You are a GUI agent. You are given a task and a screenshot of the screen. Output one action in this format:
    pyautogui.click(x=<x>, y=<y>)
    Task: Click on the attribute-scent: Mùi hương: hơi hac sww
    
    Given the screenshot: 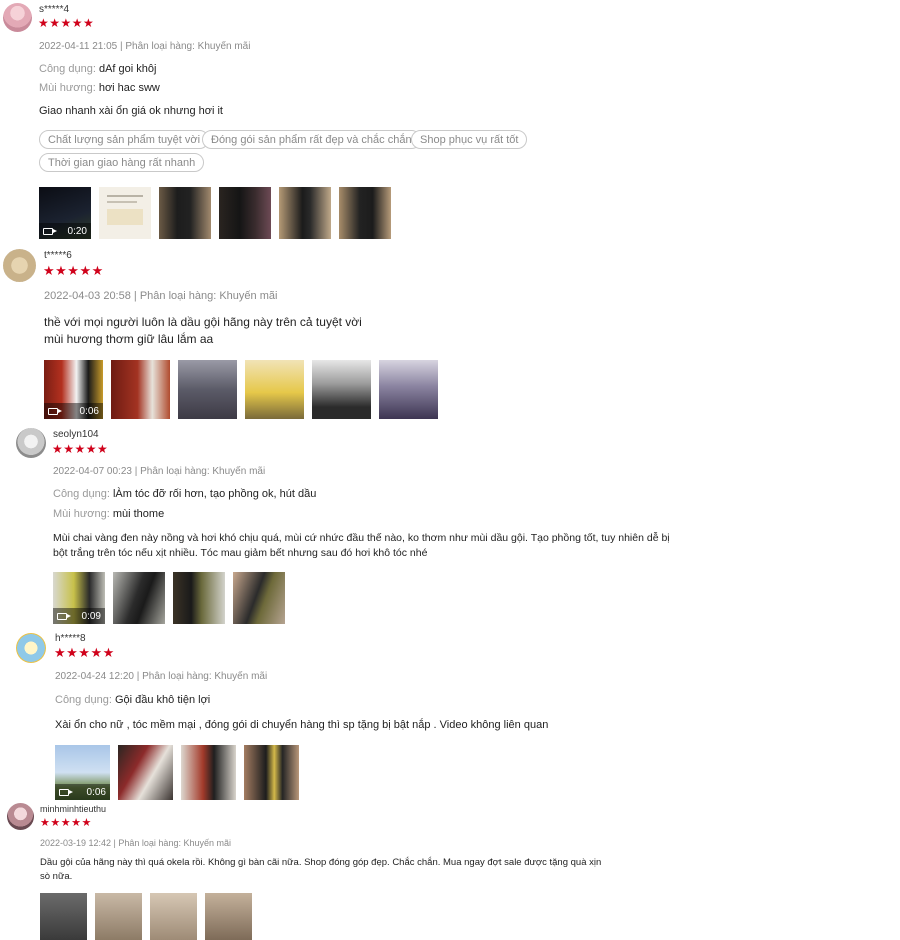 What is the action you would take?
    pyautogui.click(x=99, y=88)
    